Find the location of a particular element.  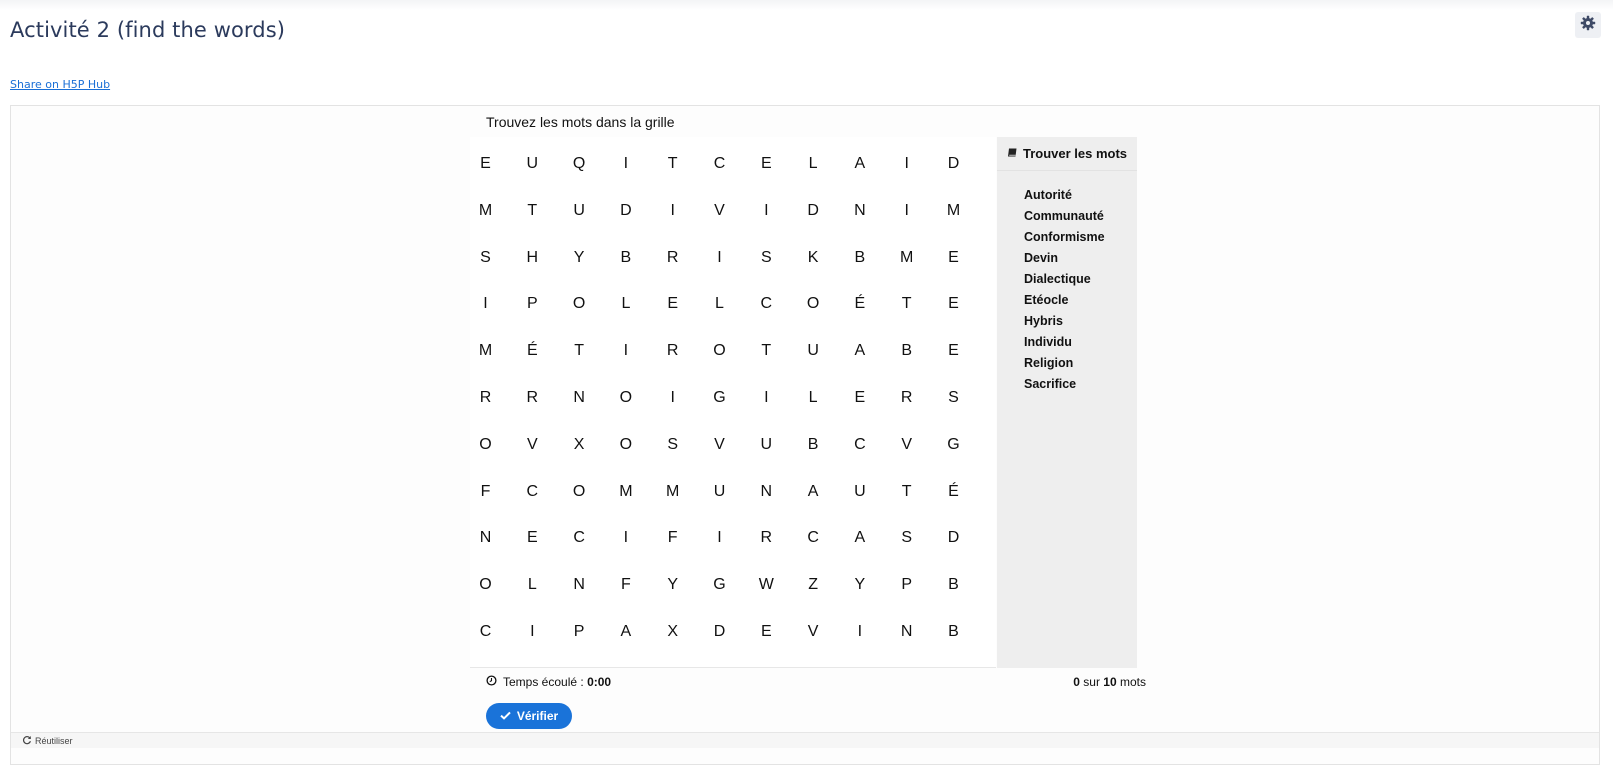

grid-cell: W is located at coordinates (766, 585).